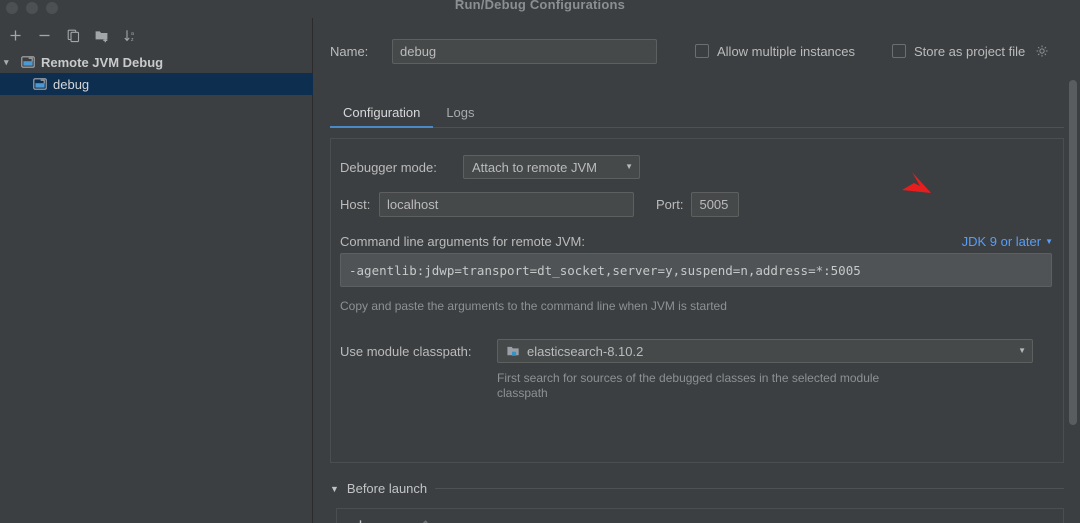 This screenshot has width=1080, height=523. I want to click on remove-task-button, so click(391, 518).